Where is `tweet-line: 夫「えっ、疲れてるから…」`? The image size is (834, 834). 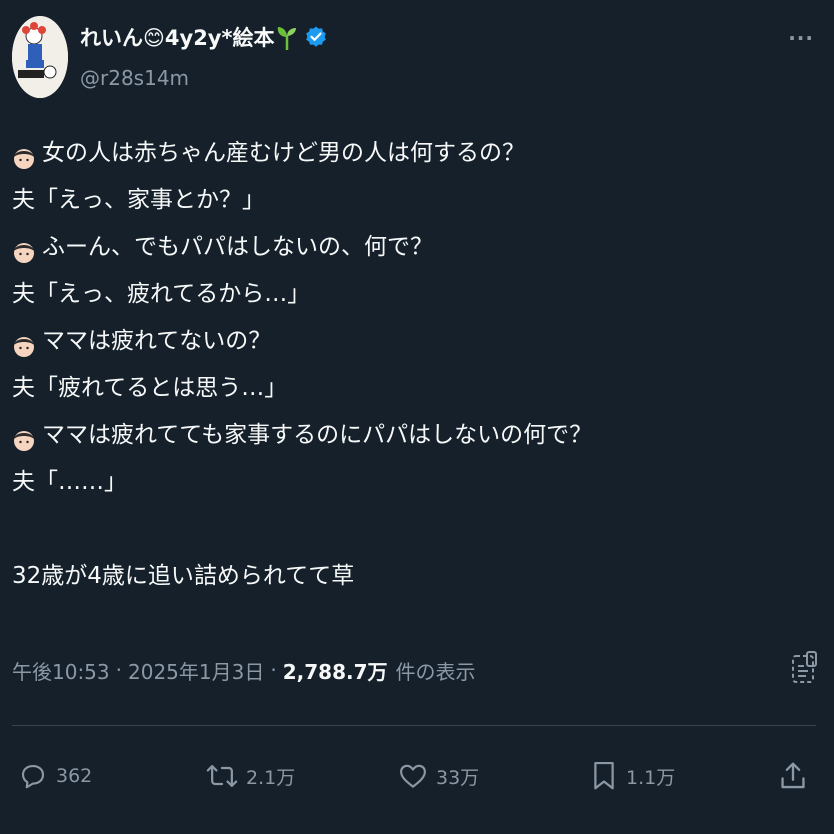 tweet-line: 夫「えっ、疲れてるから…」 is located at coordinates (417, 294).